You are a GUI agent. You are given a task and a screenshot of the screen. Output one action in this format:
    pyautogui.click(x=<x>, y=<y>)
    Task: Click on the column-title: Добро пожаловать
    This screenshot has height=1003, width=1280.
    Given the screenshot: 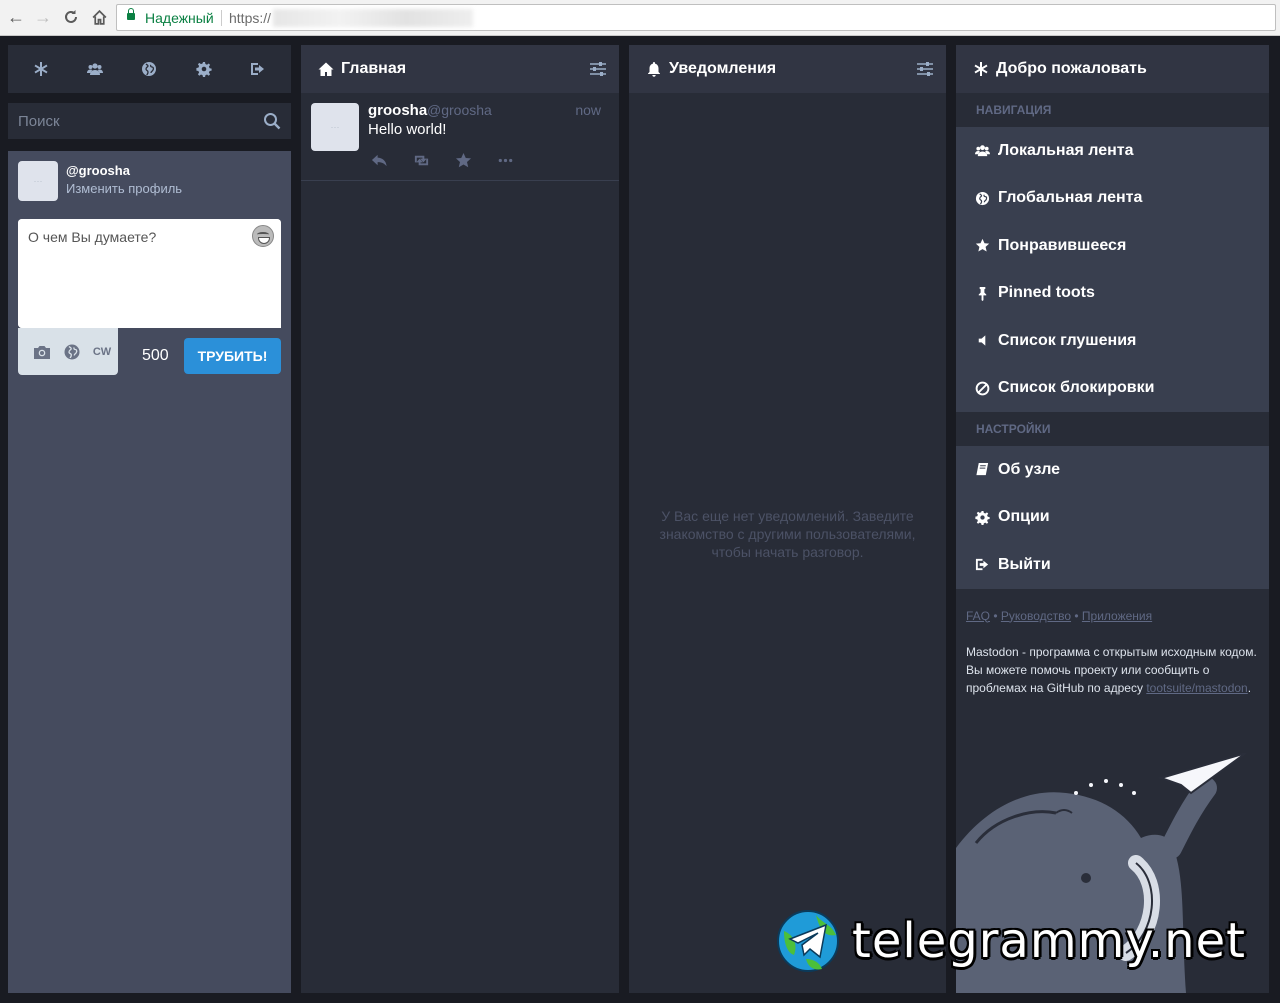 What is the action you would take?
    pyautogui.click(x=1071, y=68)
    